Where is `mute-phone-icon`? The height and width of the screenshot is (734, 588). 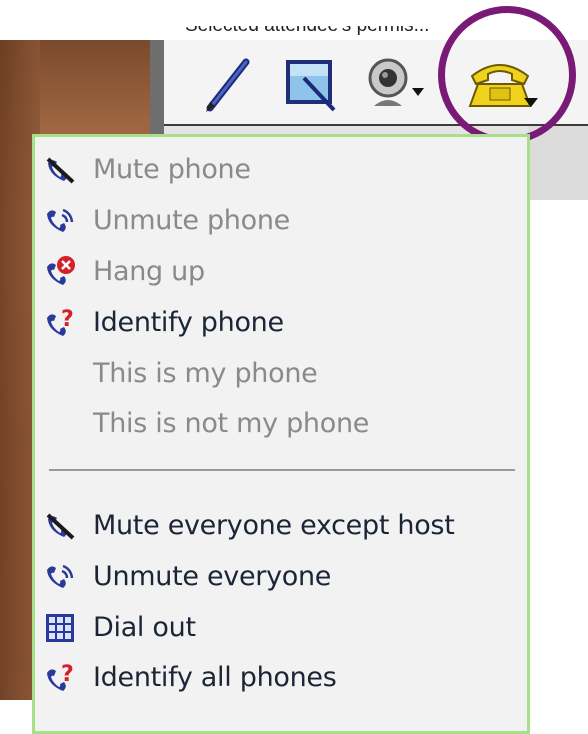 mute-phone-icon is located at coordinates (60, 170).